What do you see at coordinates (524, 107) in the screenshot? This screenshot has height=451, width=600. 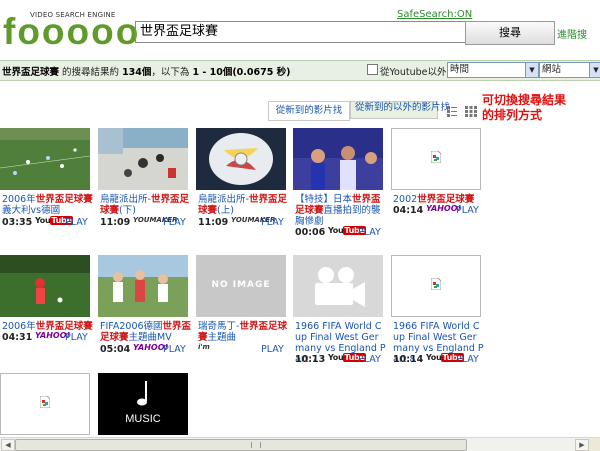 I see `layout-tip: 可切換搜尋結果的排列方式` at bounding box center [524, 107].